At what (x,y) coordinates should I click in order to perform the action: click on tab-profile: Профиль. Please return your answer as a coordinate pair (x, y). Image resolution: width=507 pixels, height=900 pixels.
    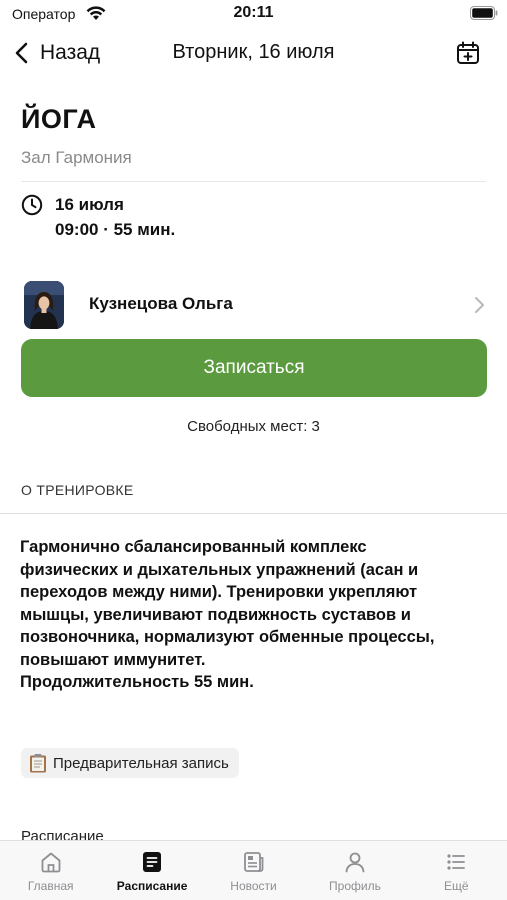
    Looking at the image, I should click on (354, 870).